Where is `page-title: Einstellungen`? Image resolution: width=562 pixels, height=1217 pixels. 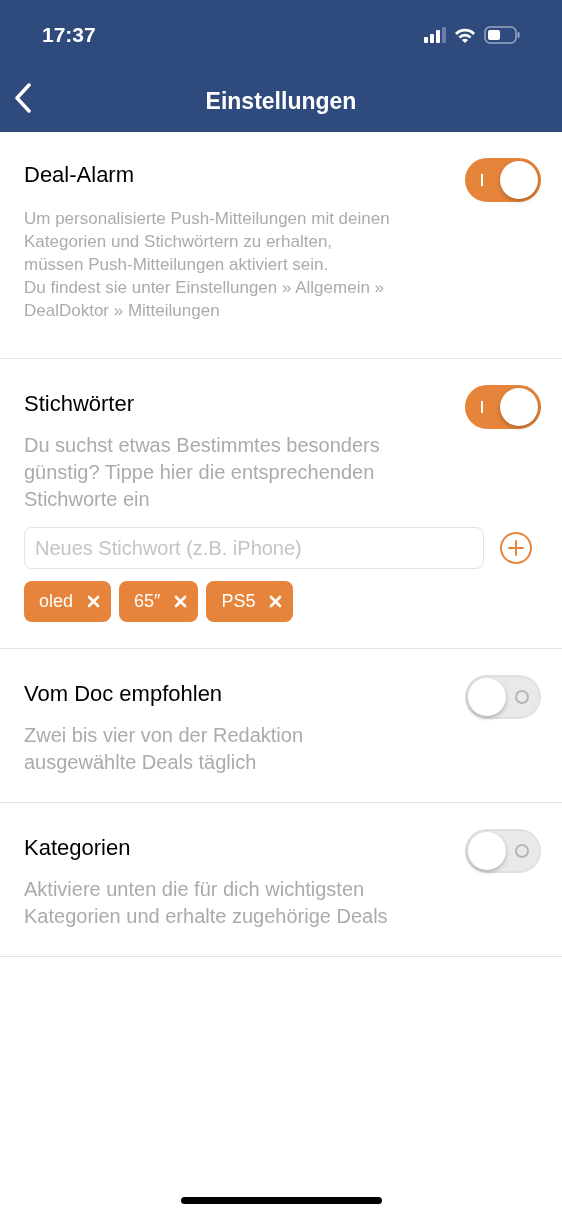
page-title: Einstellungen is located at coordinates (281, 101).